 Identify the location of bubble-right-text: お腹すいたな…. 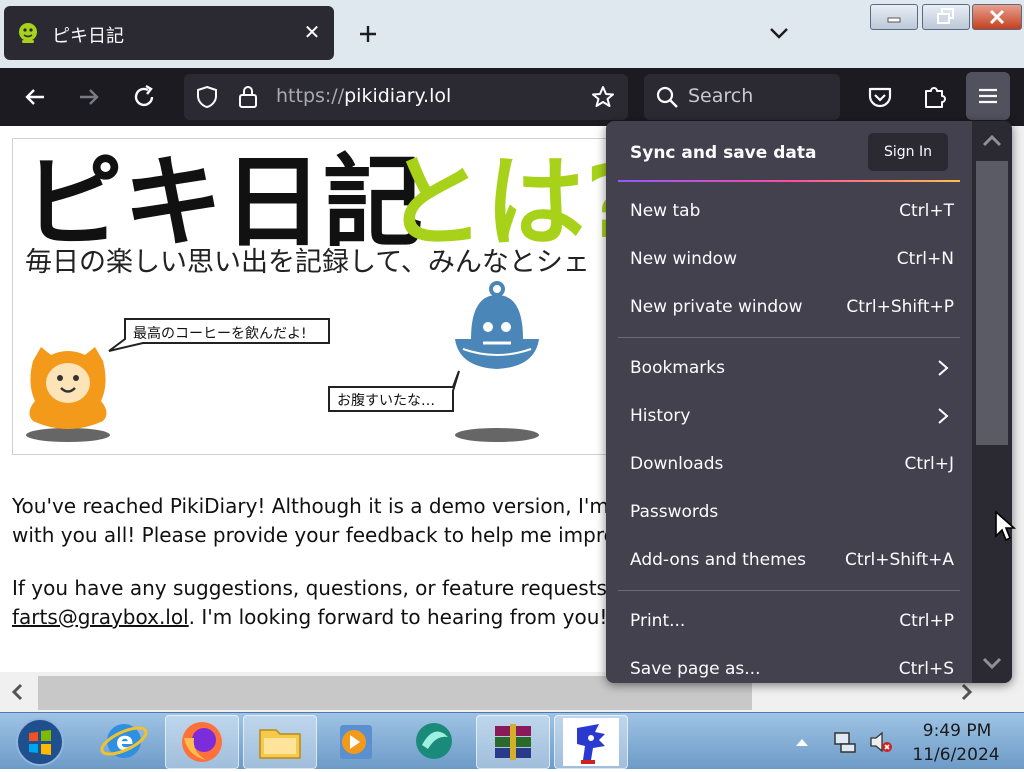
(386, 400).